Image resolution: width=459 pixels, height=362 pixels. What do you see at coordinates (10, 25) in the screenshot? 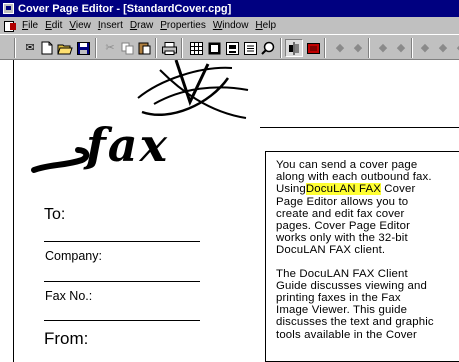
I see `document-menu-icon` at bounding box center [10, 25].